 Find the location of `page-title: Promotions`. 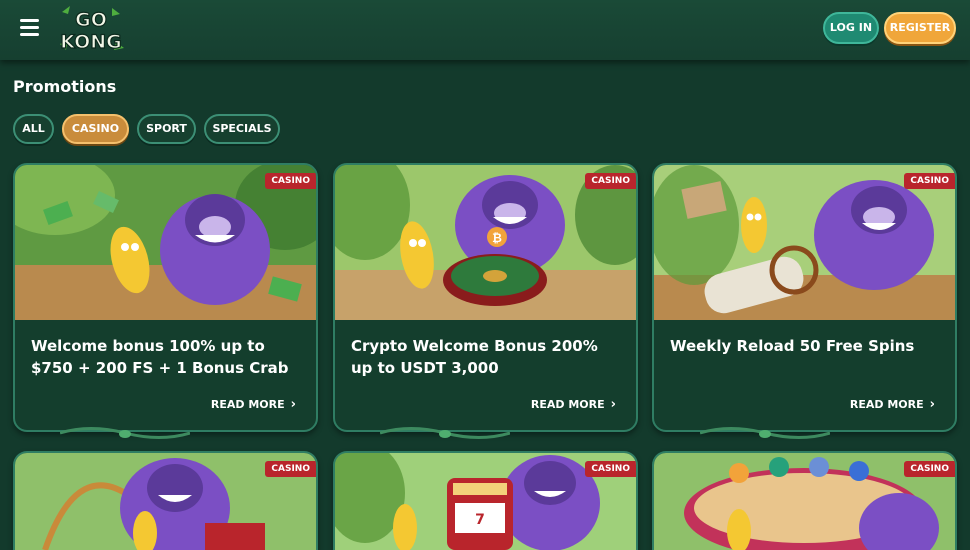

page-title: Promotions is located at coordinates (65, 86).